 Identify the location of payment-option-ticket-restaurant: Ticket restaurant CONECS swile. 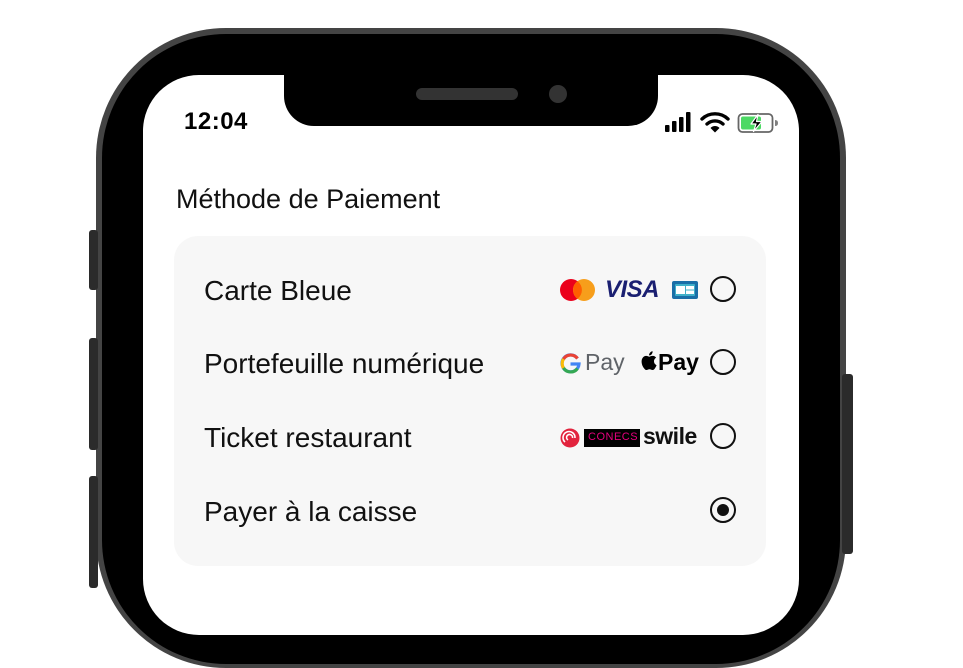
(470, 438).